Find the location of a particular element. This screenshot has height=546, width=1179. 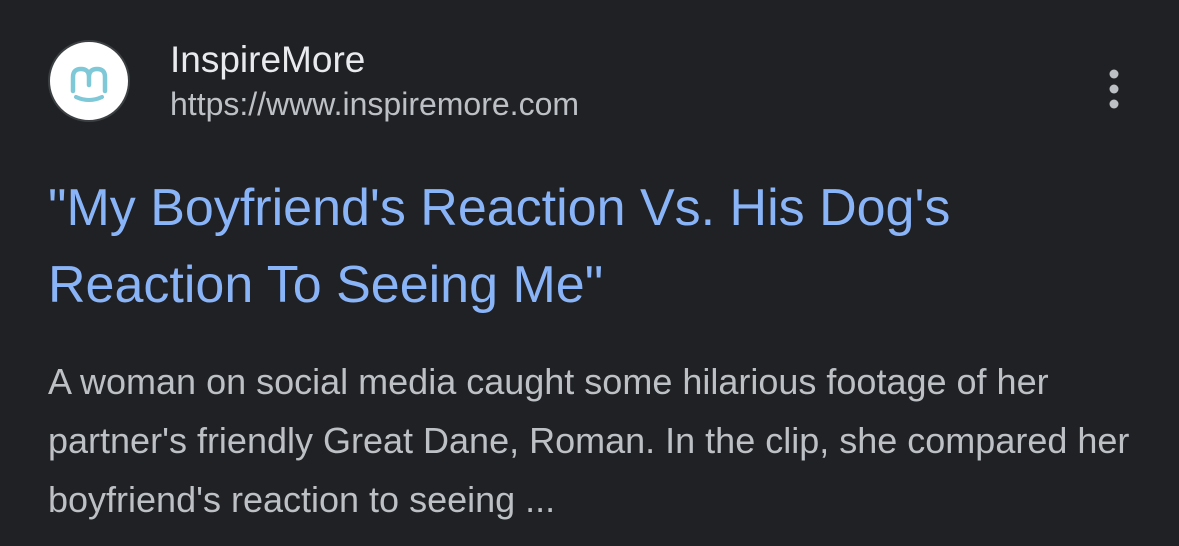

site-info: InspireMore https://www.inspiremore.com is located at coordinates (374, 81).